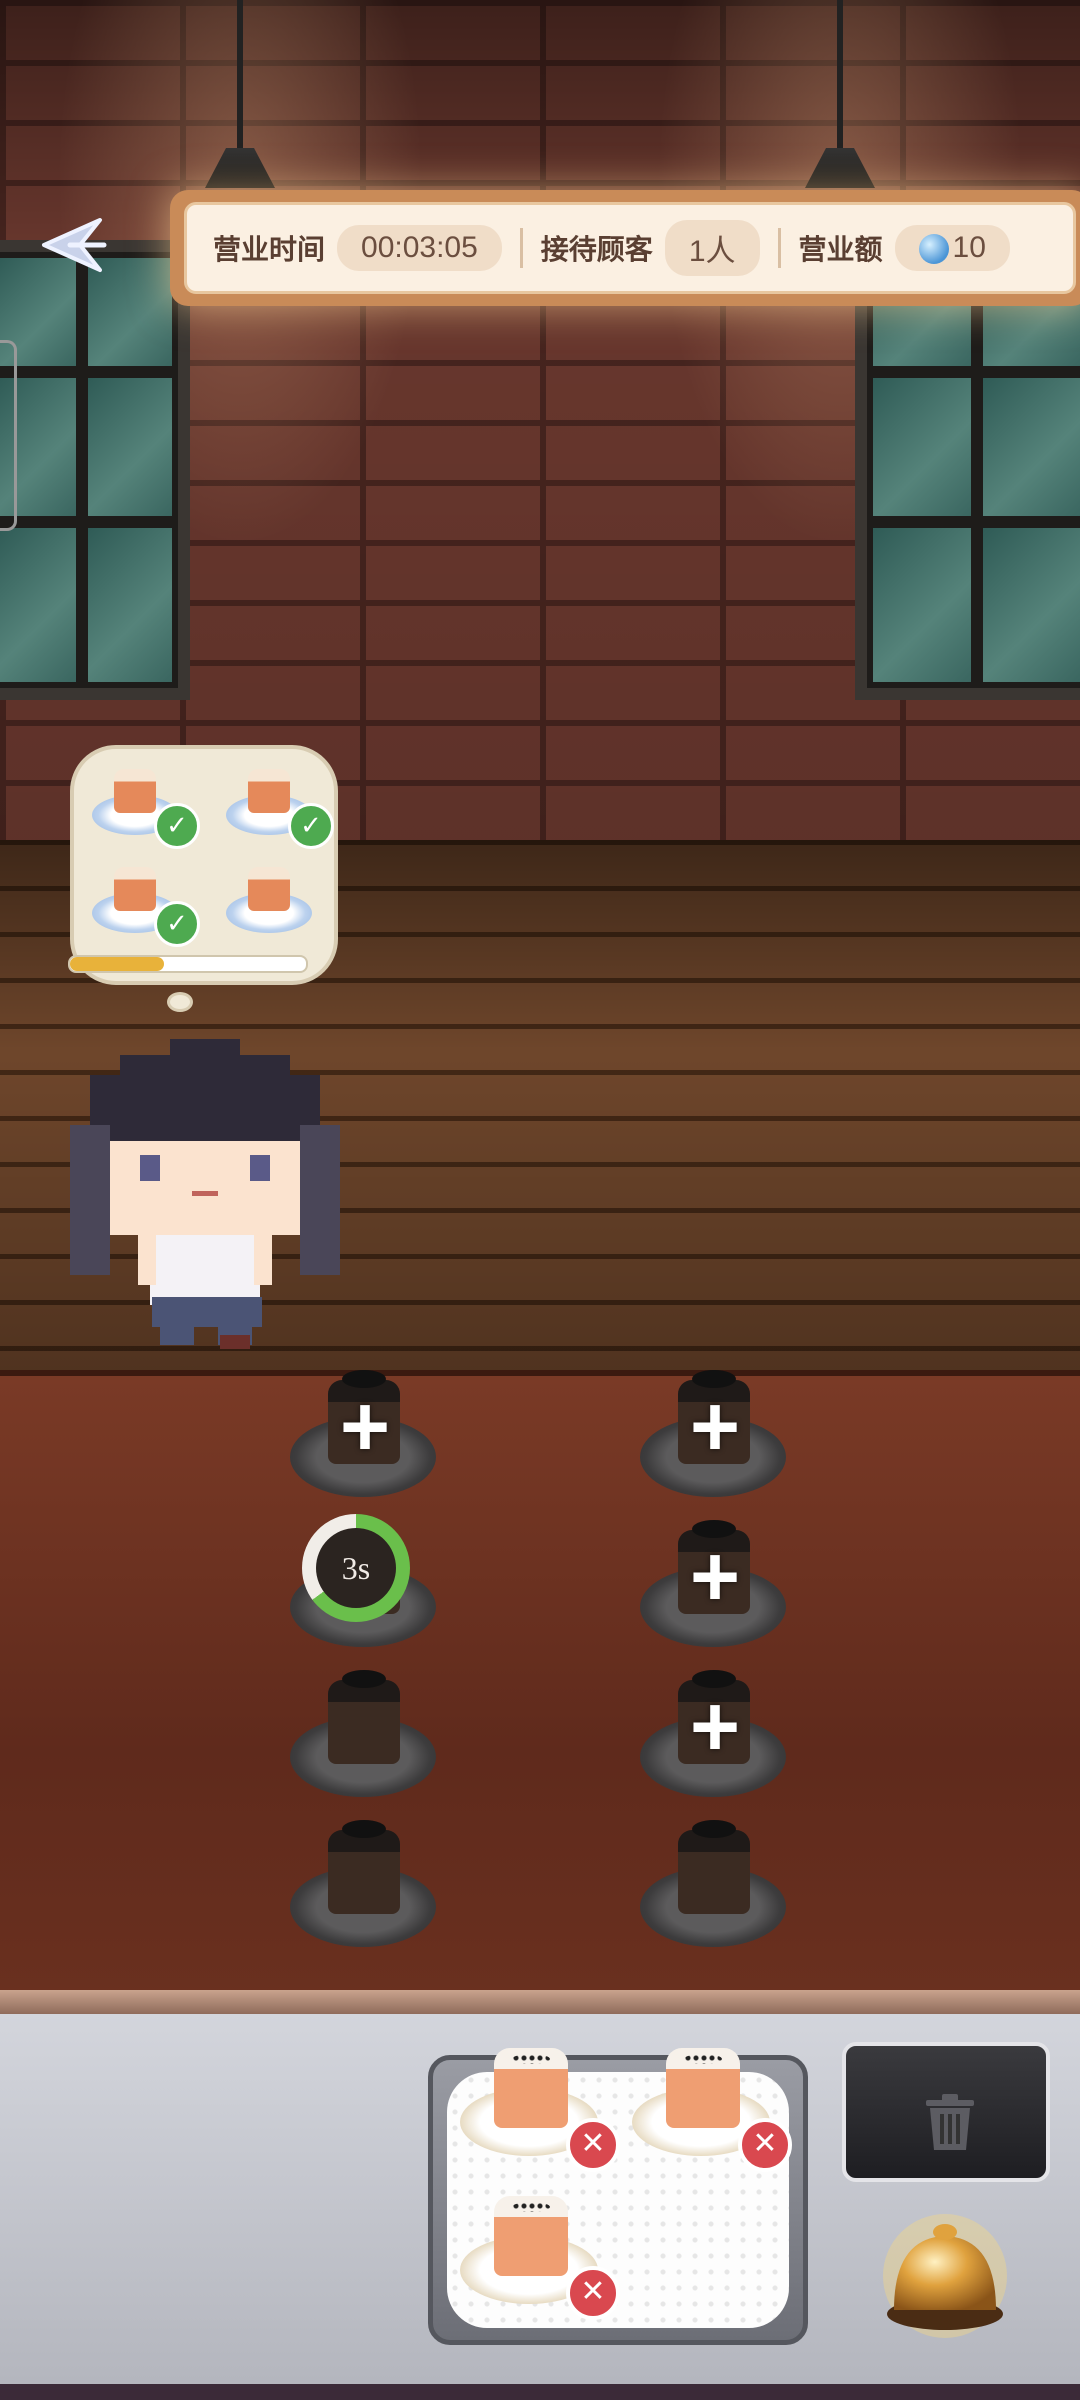 This screenshot has width=1080, height=2400. What do you see at coordinates (204, 865) in the screenshot?
I see `order-bubble: ✓ ✓ ✓` at bounding box center [204, 865].